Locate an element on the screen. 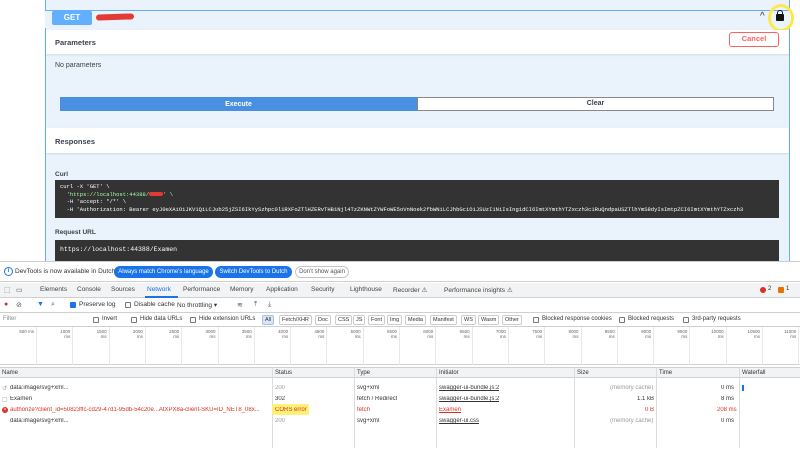 The height and width of the screenshot is (459, 800). row-status: 200 is located at coordinates (280, 388).